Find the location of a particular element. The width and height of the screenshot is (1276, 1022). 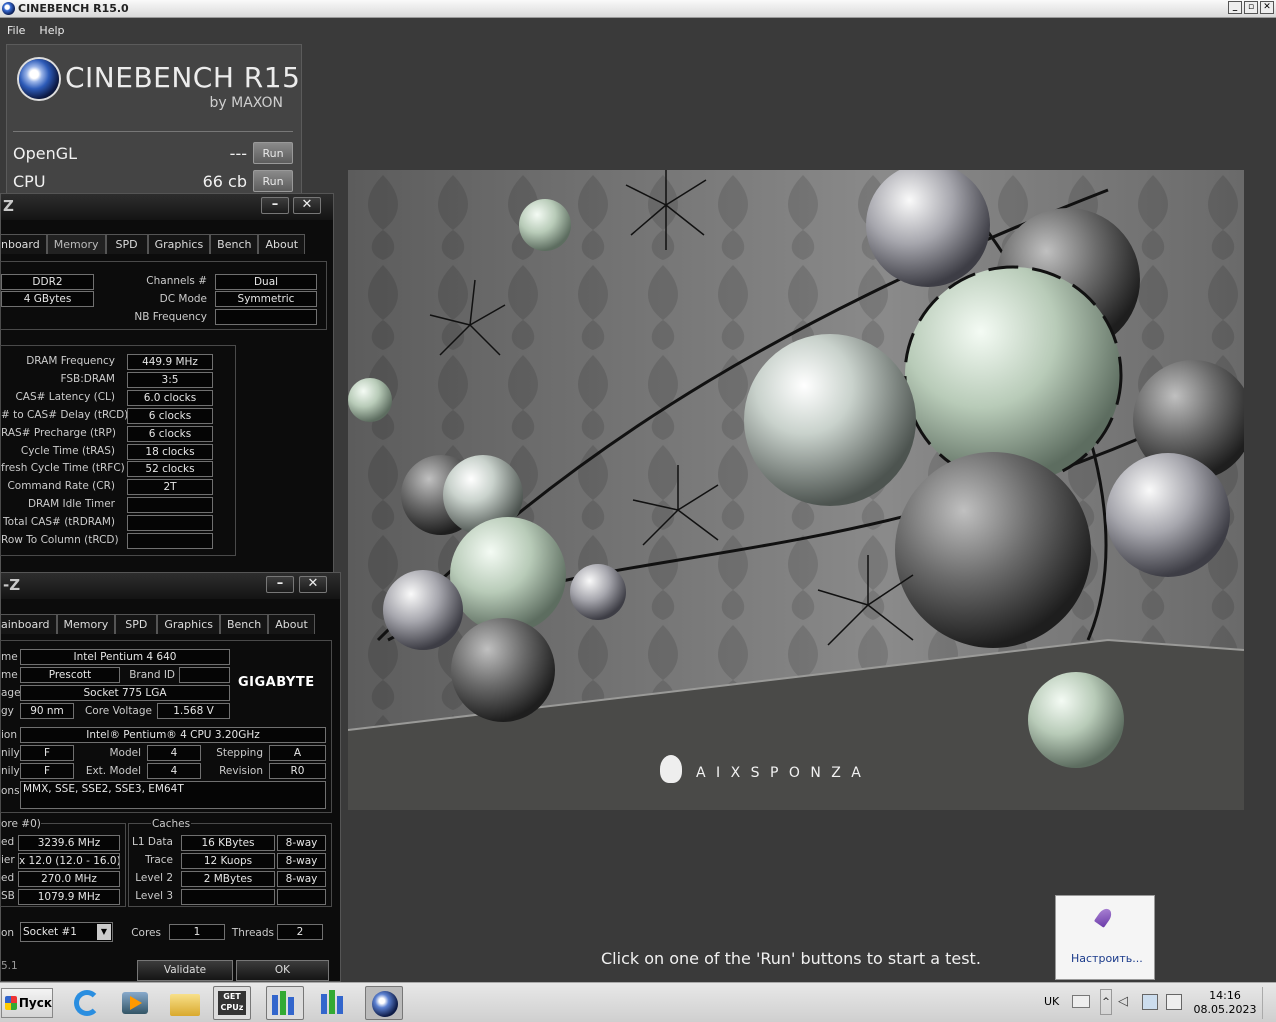

timing-value-field: 6.0 clocks is located at coordinates (170, 397).